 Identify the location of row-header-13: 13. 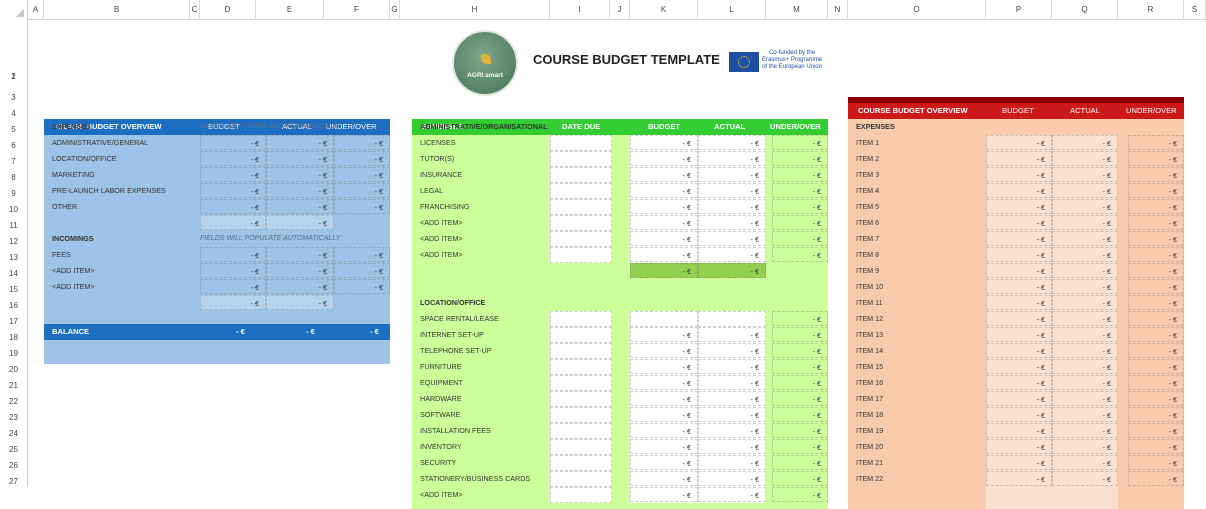
(14, 255).